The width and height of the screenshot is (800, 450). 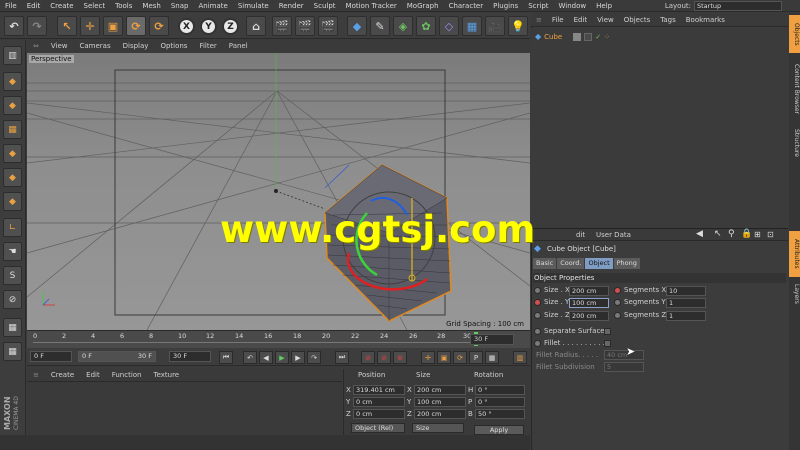 What do you see at coordinates (558, 20) in the screenshot?
I see `object-menu-file: File` at bounding box center [558, 20].